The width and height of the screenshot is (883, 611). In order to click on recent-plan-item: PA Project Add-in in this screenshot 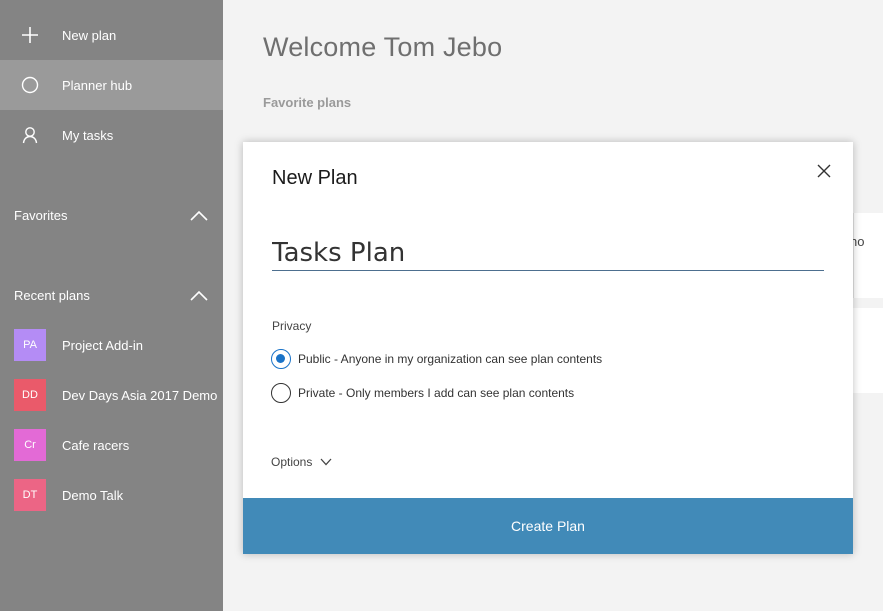, I will do `click(111, 345)`.